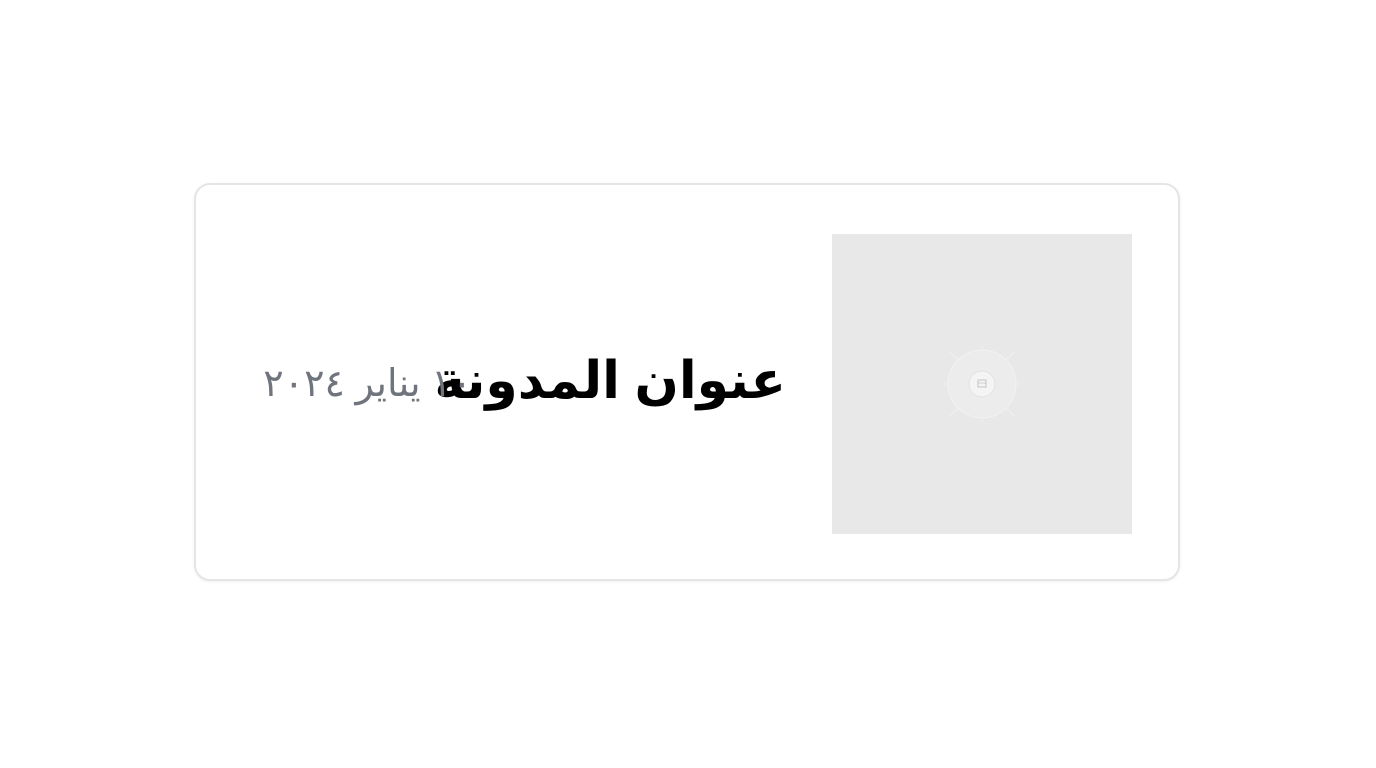 The height and width of the screenshot is (768, 1376). Describe the element at coordinates (367, 384) in the screenshot. I see `post-date: ١٠ يناير ٢٠٢٤` at that location.